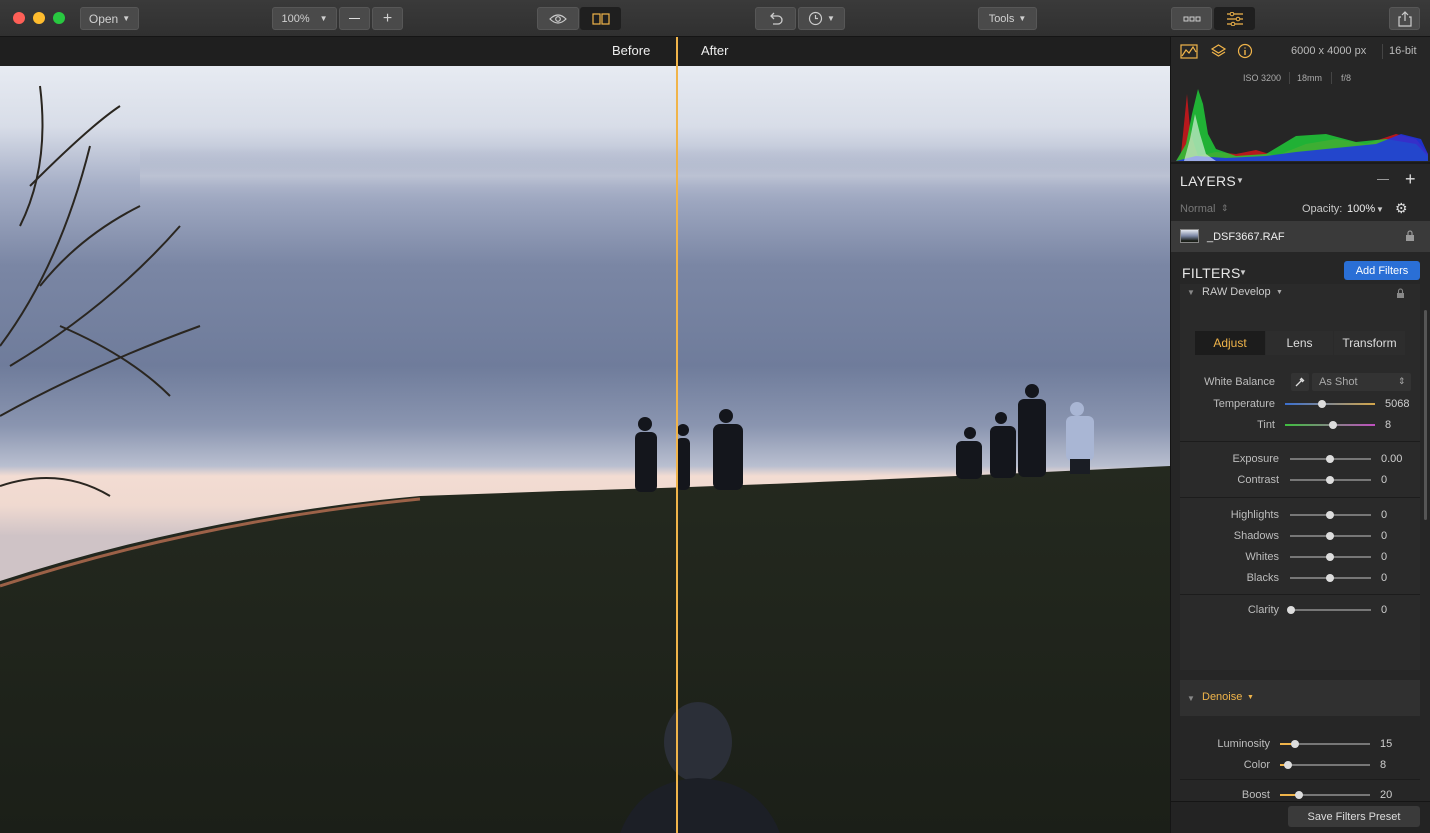 The width and height of the screenshot is (1430, 833). Describe the element at coordinates (1266, 425) in the screenshot. I see `slider-label: Tint` at that location.